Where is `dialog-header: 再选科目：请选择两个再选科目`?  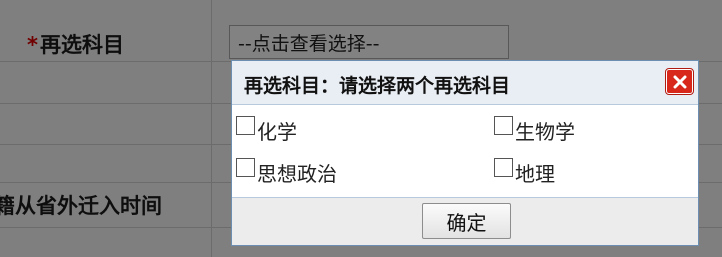 dialog-header: 再选科目：请选择两个再选科目 is located at coordinates (465, 83).